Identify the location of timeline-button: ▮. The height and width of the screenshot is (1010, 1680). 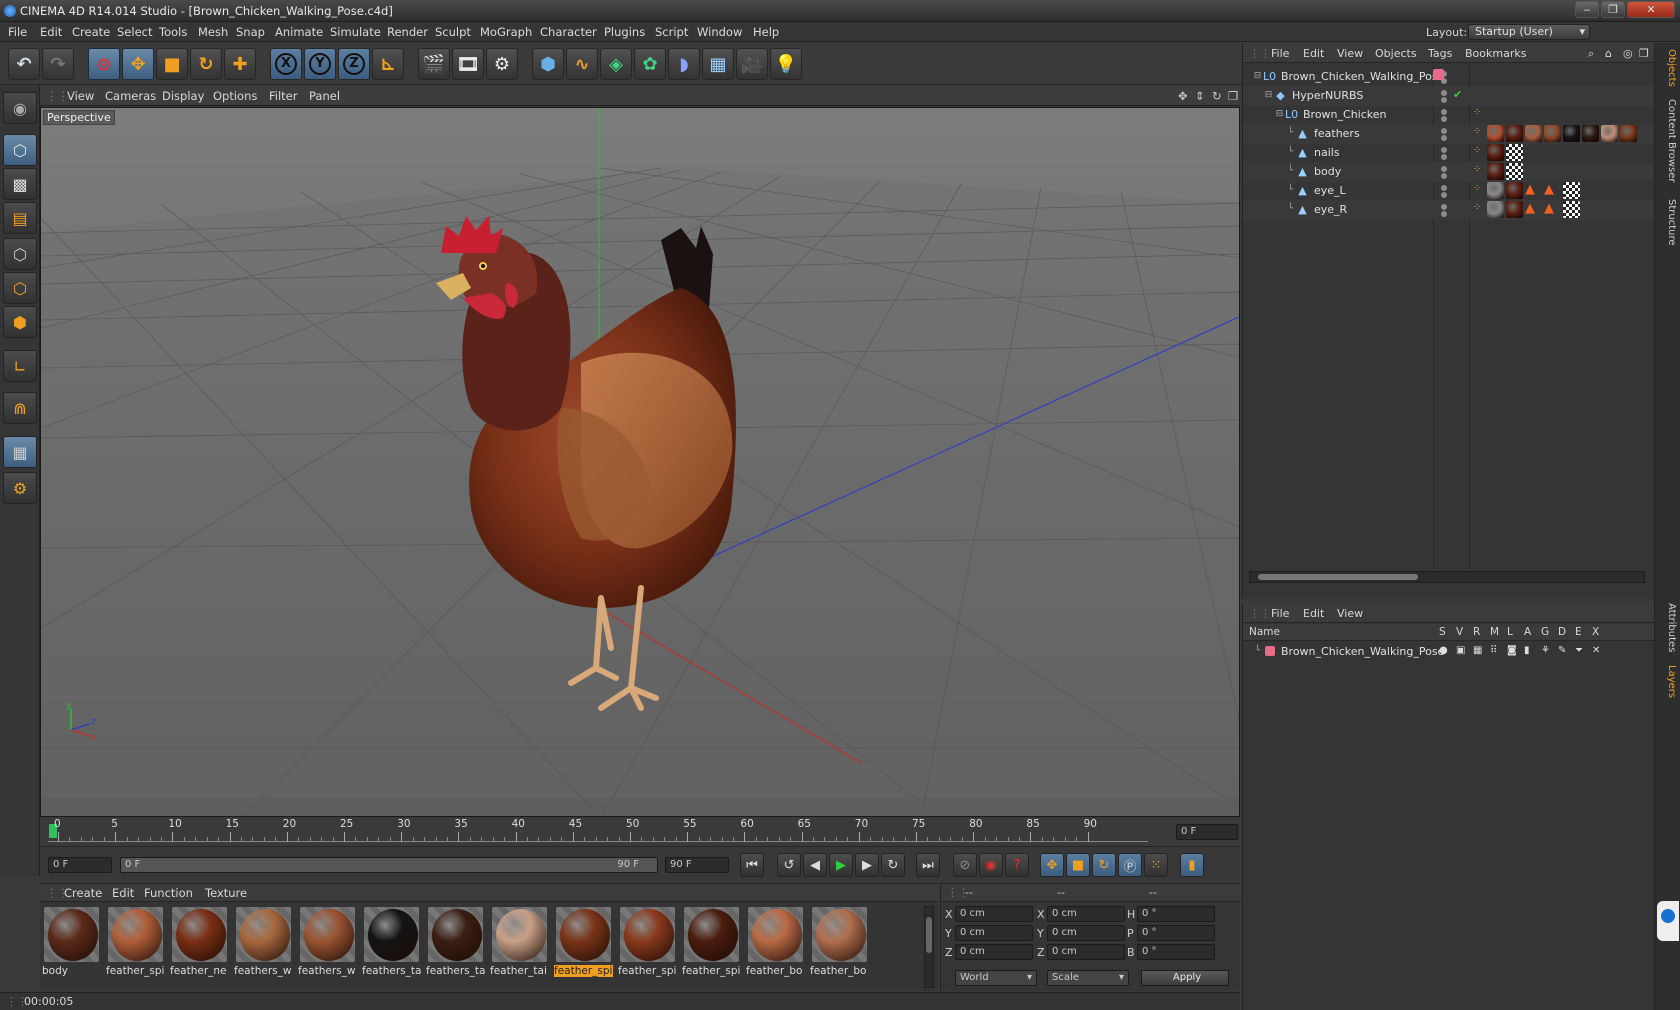
(1192, 865).